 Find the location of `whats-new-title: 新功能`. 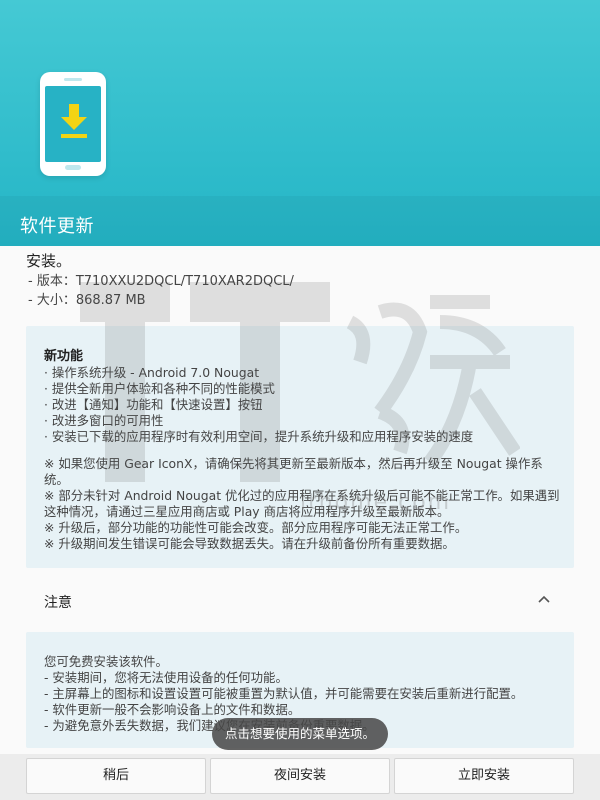

whats-new-title: 新功能 is located at coordinates (64, 356).